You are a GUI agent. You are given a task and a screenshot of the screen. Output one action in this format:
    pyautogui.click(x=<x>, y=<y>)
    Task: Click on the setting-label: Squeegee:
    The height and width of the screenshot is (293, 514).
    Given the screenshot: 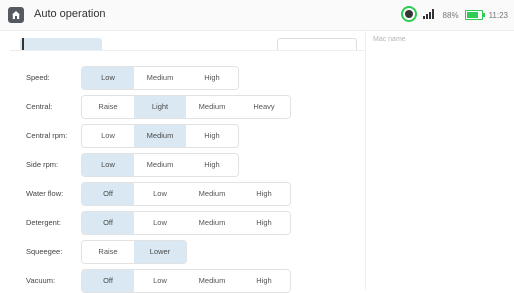 What is the action you would take?
    pyautogui.click(x=44, y=251)
    